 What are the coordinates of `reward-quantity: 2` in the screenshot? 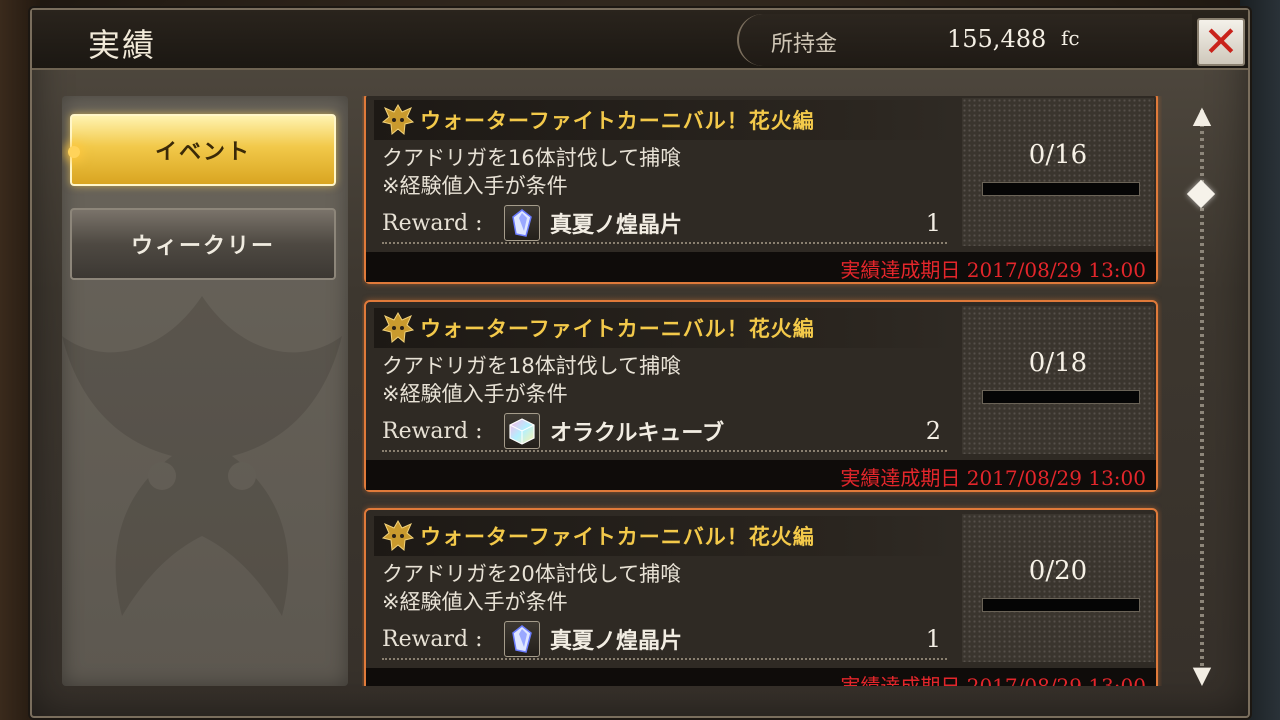 It's located at (933, 431).